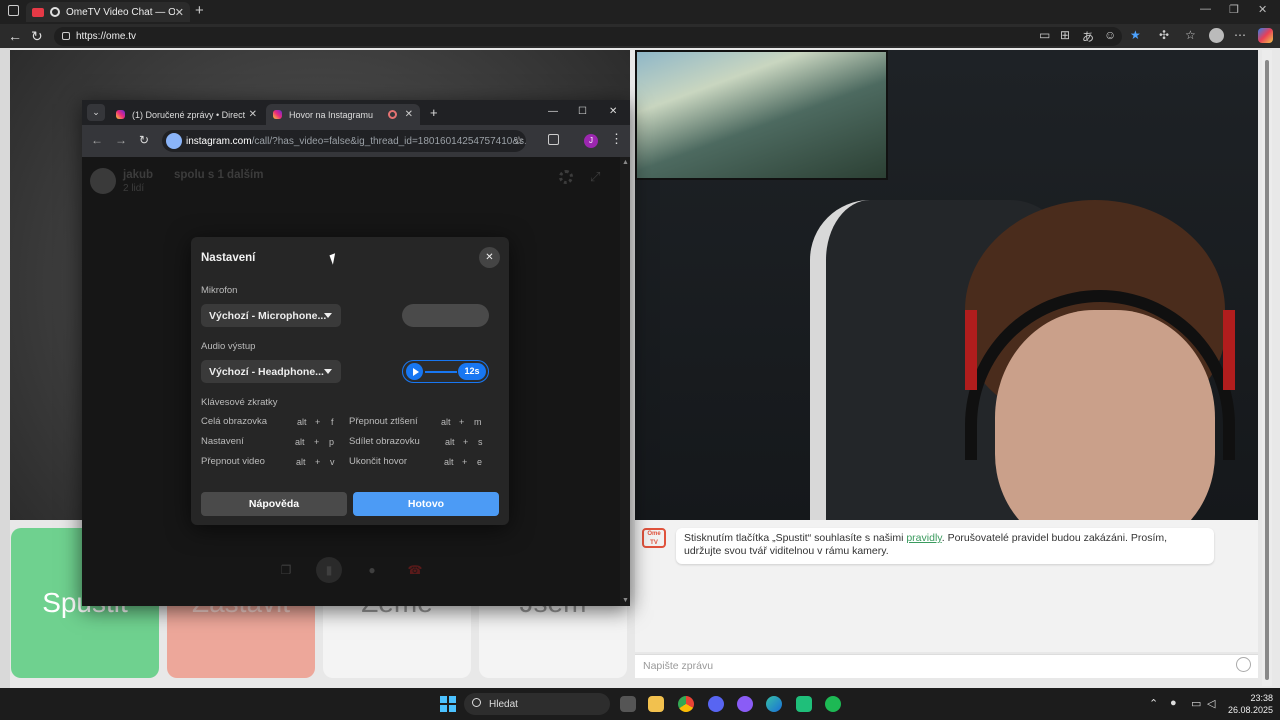 The height and width of the screenshot is (720, 1280). What do you see at coordinates (774, 704) in the screenshot?
I see `edge-icon` at bounding box center [774, 704].